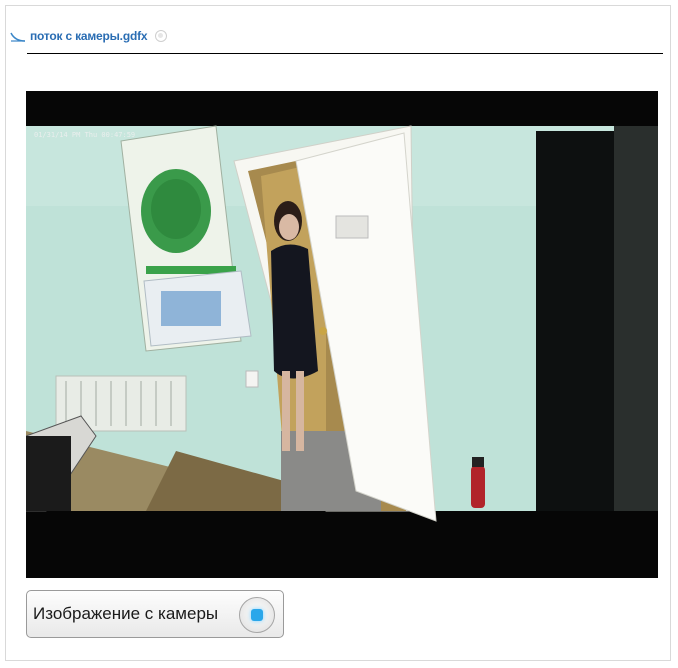 This screenshot has height=668, width=678. What do you see at coordinates (85, 135) in the screenshot?
I see `camera-timestamp: 01/31/14 PM Thu 00:47:59` at bounding box center [85, 135].